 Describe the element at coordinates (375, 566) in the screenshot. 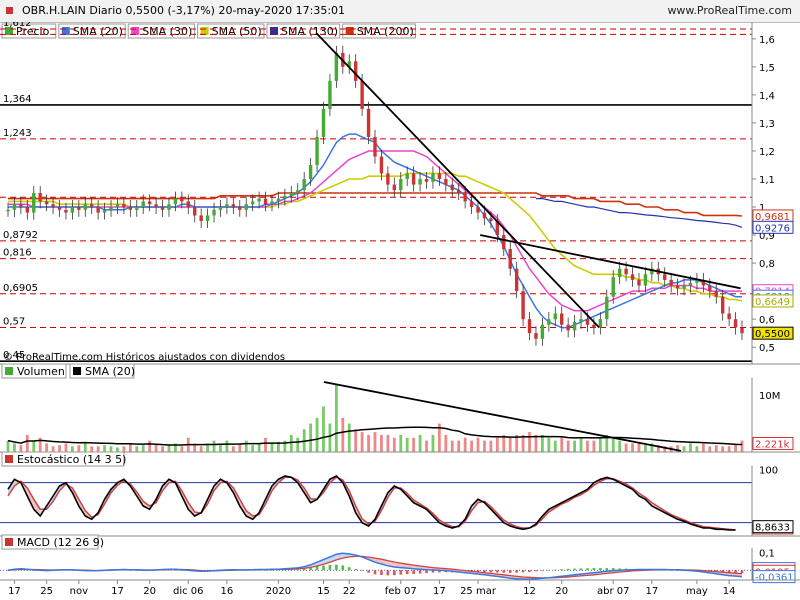

I see `macd-line` at that location.